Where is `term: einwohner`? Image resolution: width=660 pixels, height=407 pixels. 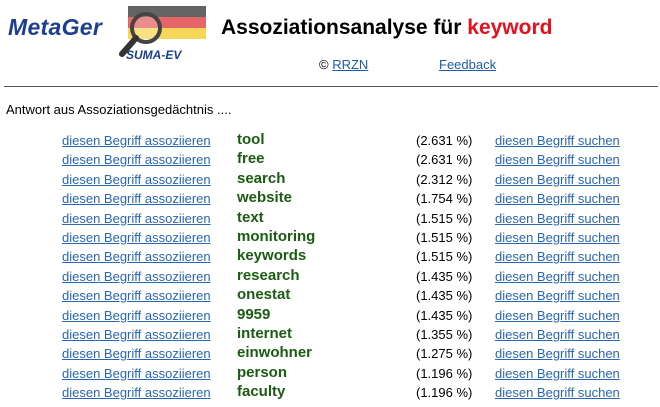
term: einwohner is located at coordinates (275, 353).